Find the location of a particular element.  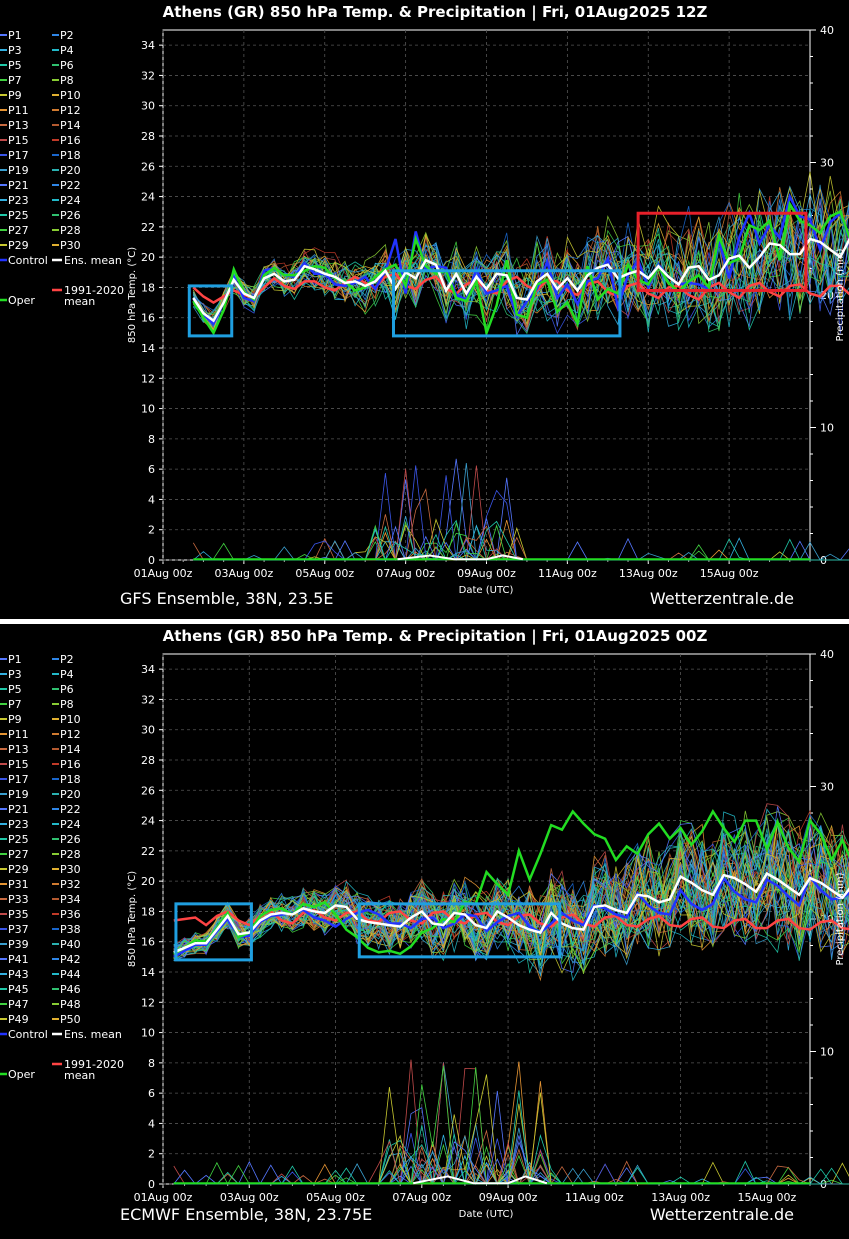

legend-item: P40 is located at coordinates (70, 944).